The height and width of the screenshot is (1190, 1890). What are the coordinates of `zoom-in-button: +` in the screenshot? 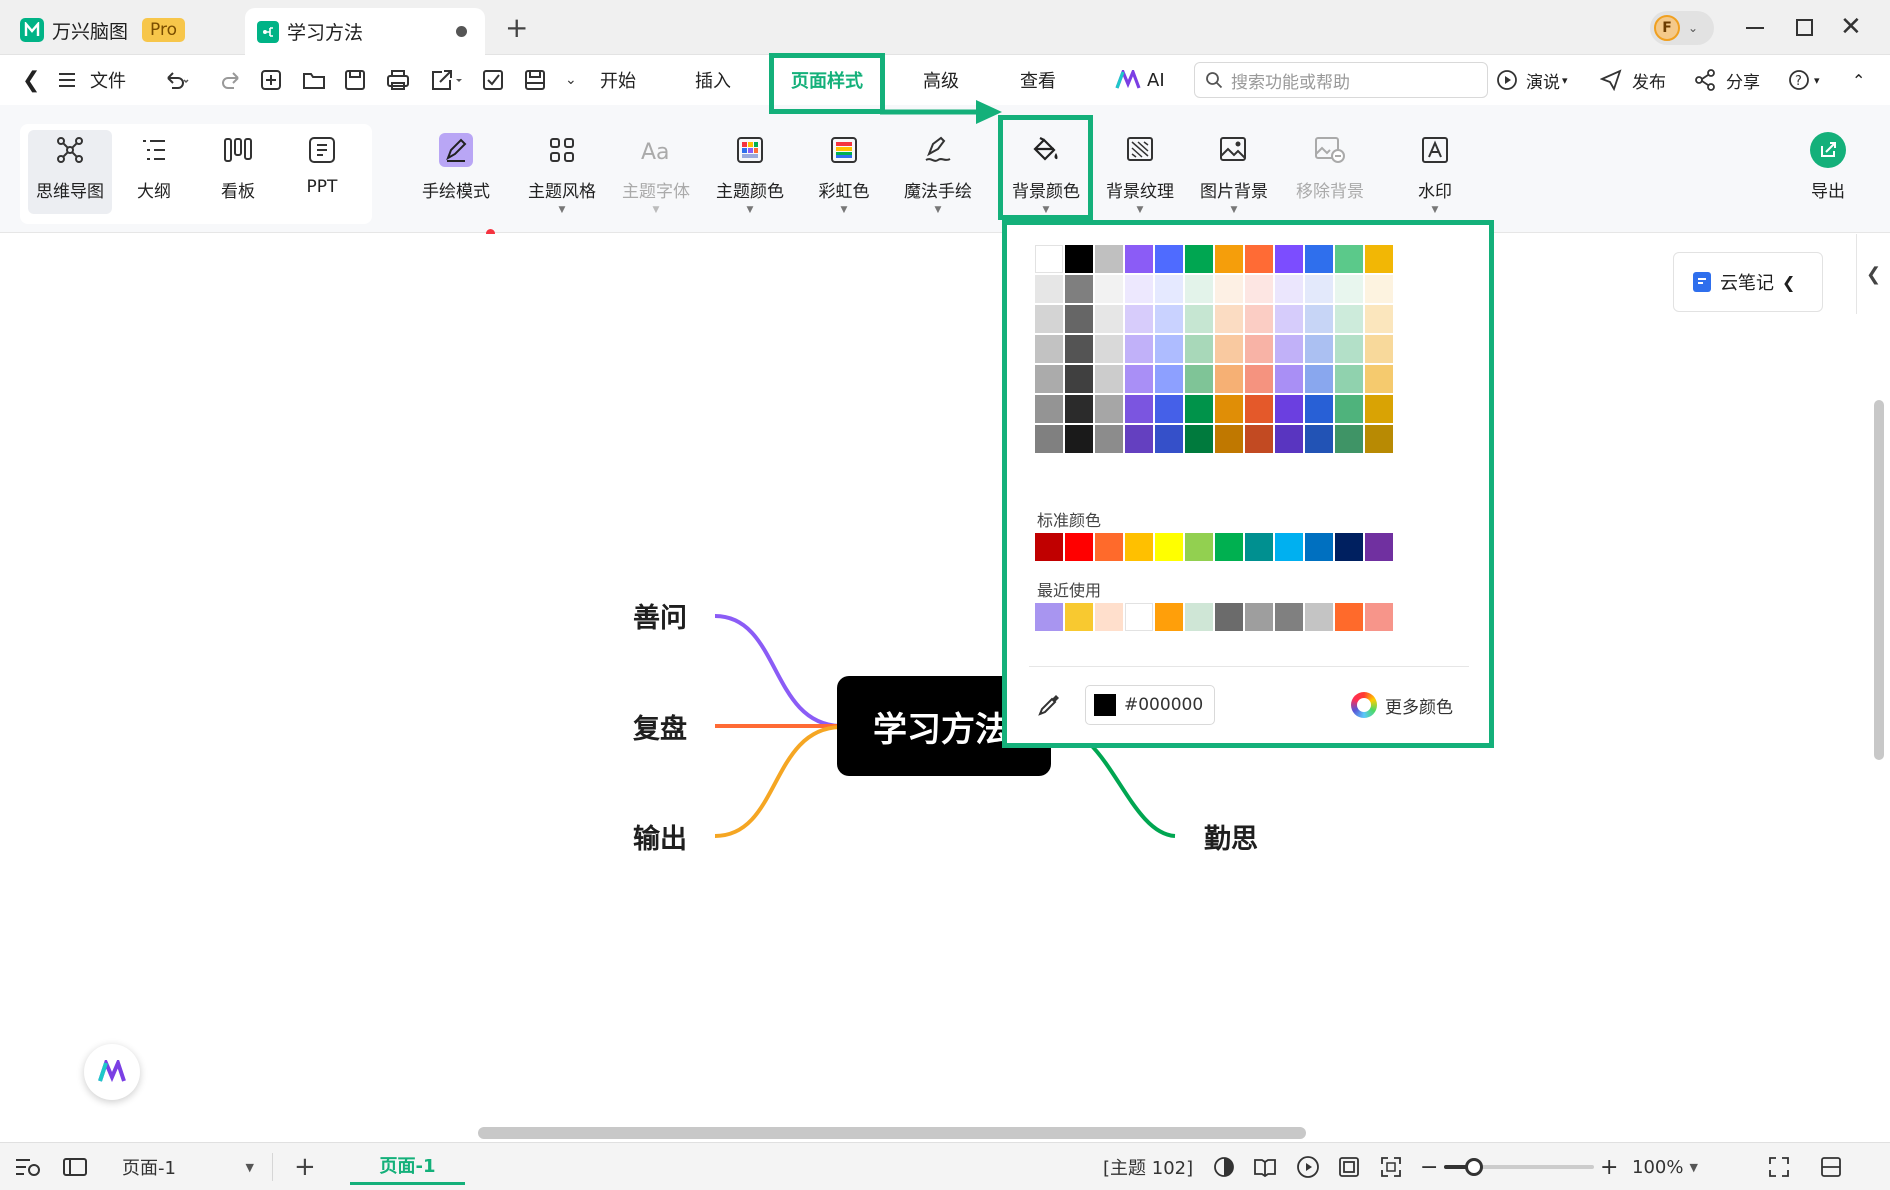 It's located at (1609, 1166).